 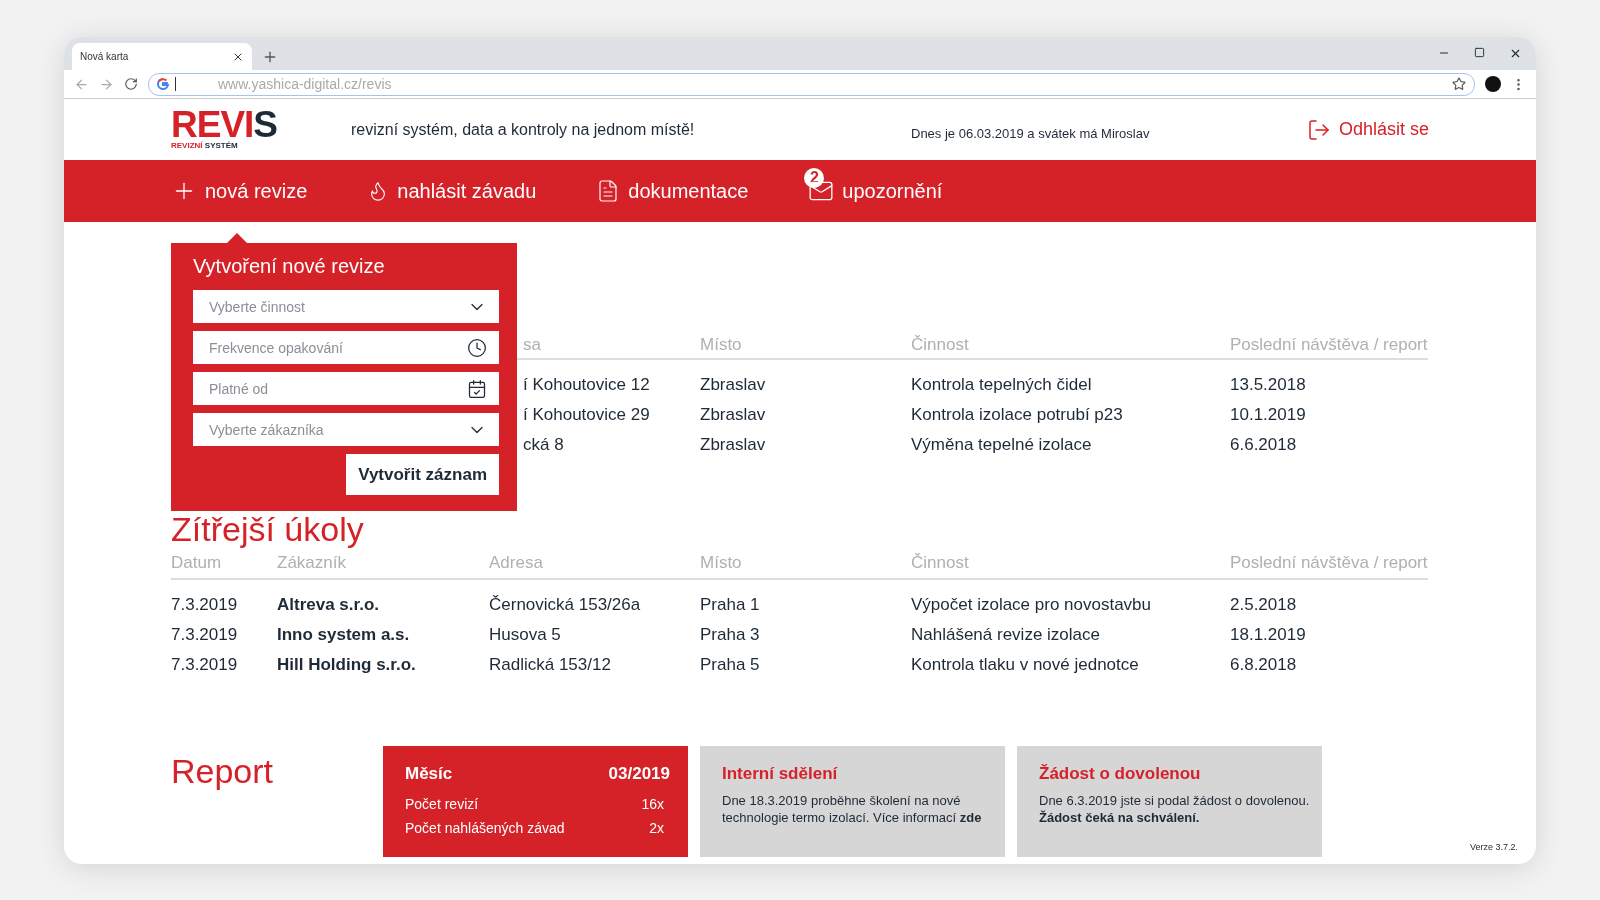 I want to click on tab-title: Nová karta, so click(x=104, y=56).